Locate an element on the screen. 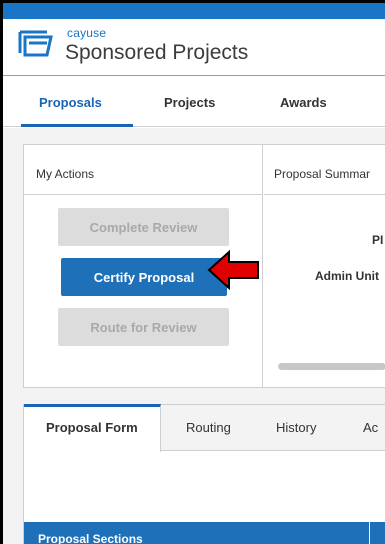 The height and width of the screenshot is (544, 385). tab-proposal-form: Proposal Form is located at coordinates (92, 427).